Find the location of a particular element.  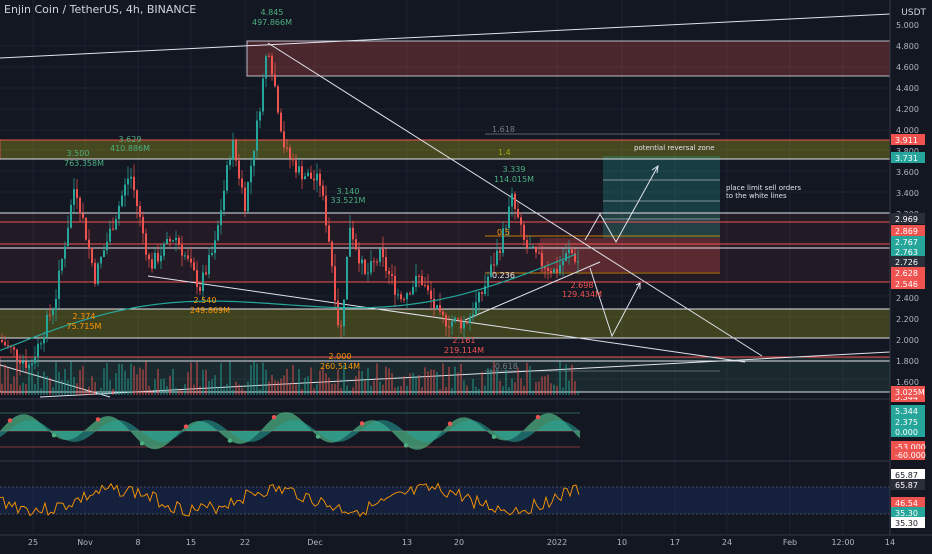

axis-price-tag-label: 2.763 is located at coordinates (906, 252).